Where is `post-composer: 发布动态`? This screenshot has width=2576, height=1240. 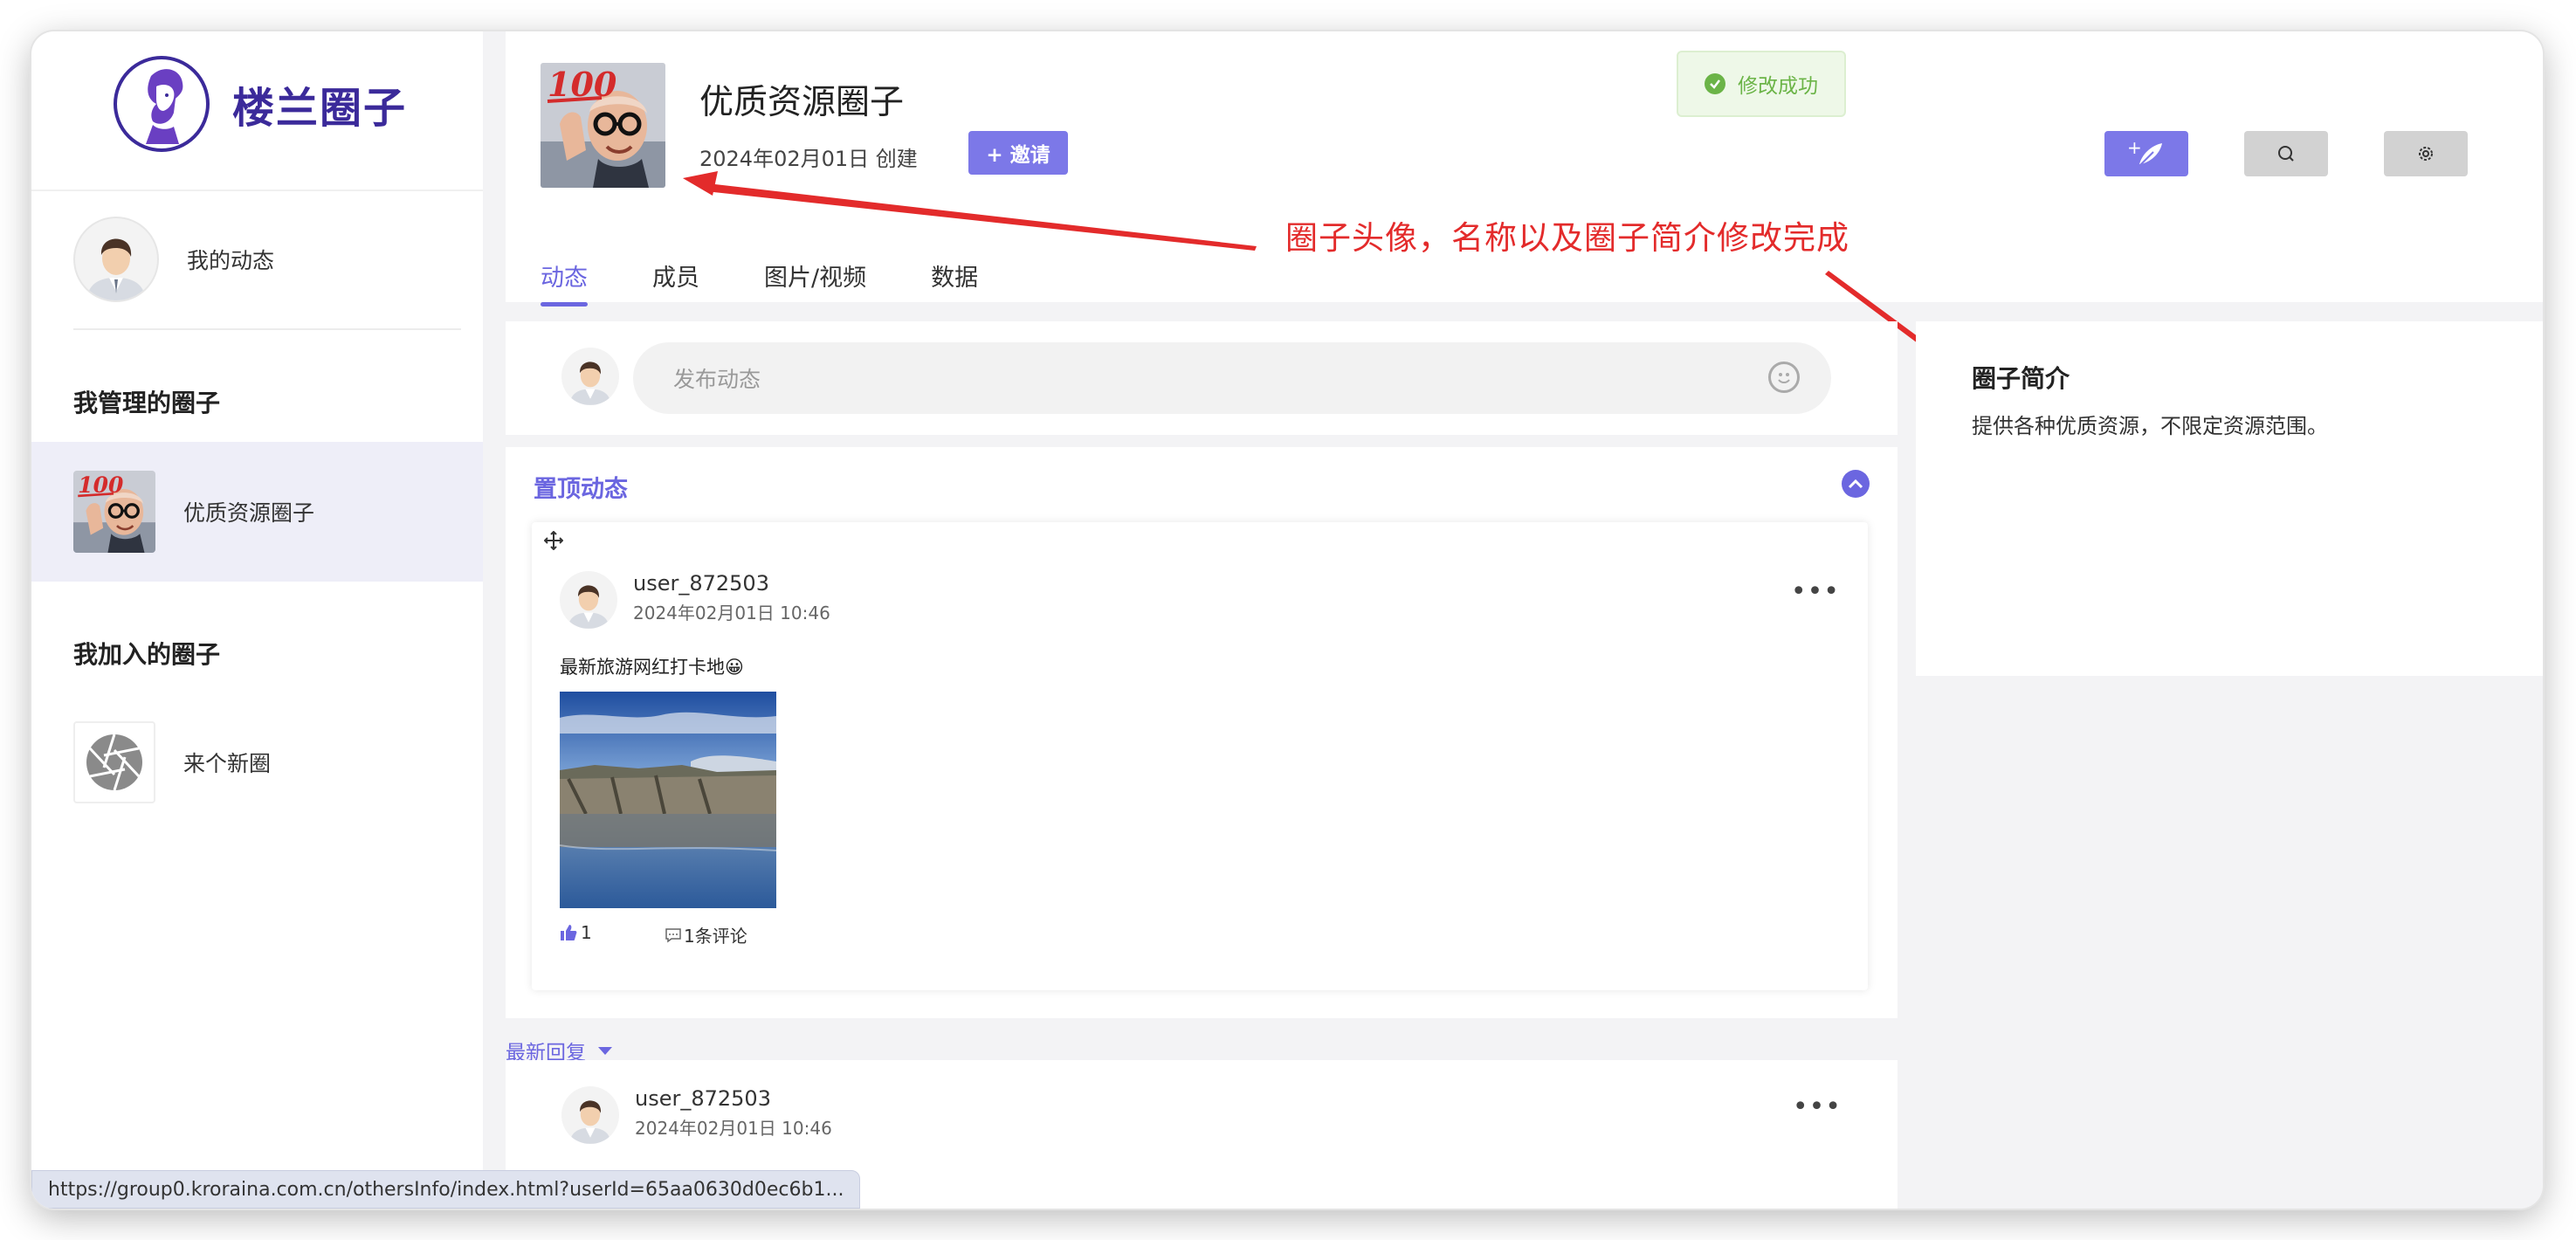
post-composer: 发布动态 is located at coordinates (1202, 378).